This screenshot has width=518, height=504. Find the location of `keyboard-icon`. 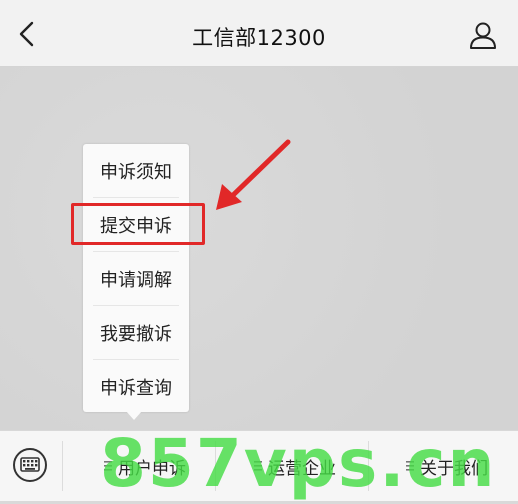

keyboard-icon is located at coordinates (30, 465).